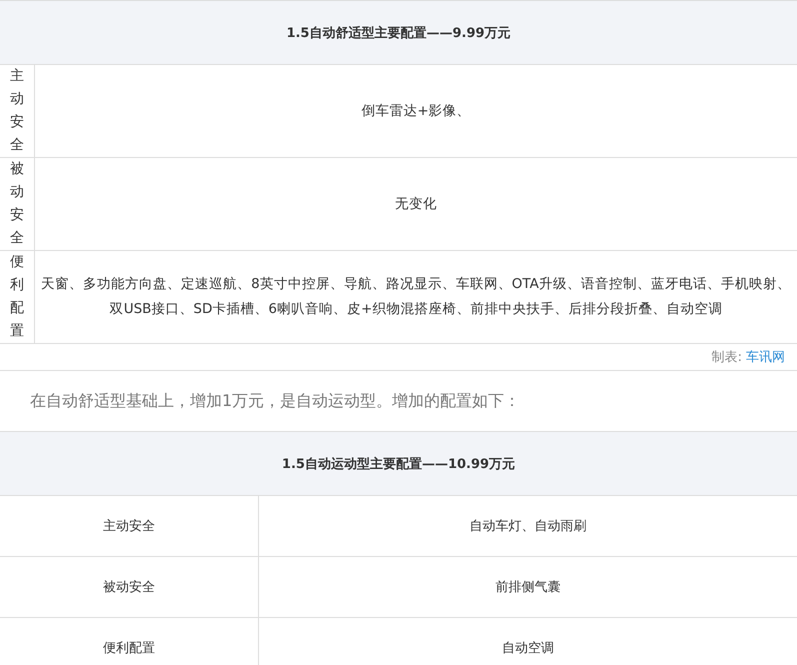 Image resolution: width=797 pixels, height=665 pixels. What do you see at coordinates (727, 357) in the screenshot?
I see `caption-label: 制表:` at bounding box center [727, 357].